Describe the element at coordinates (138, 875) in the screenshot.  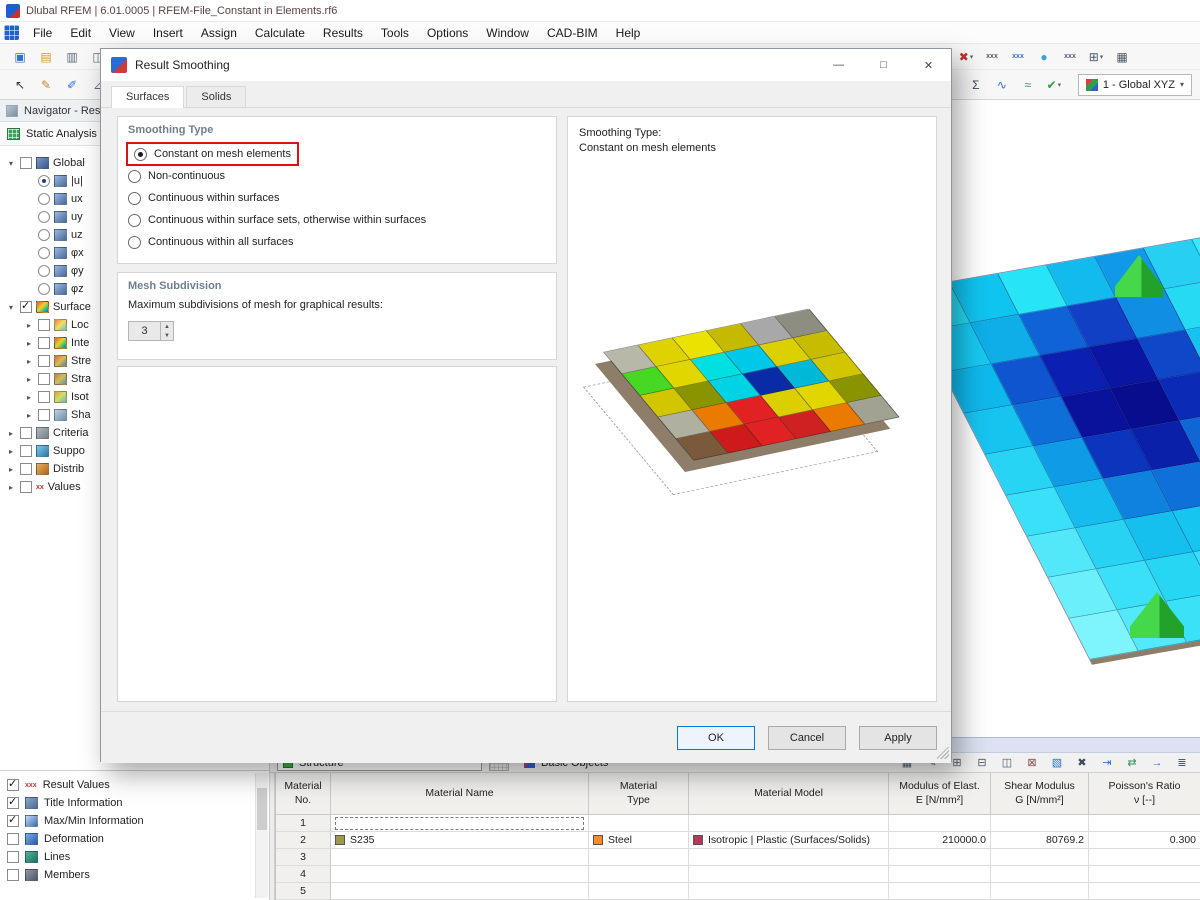
I see `display-option-members: Members` at that location.